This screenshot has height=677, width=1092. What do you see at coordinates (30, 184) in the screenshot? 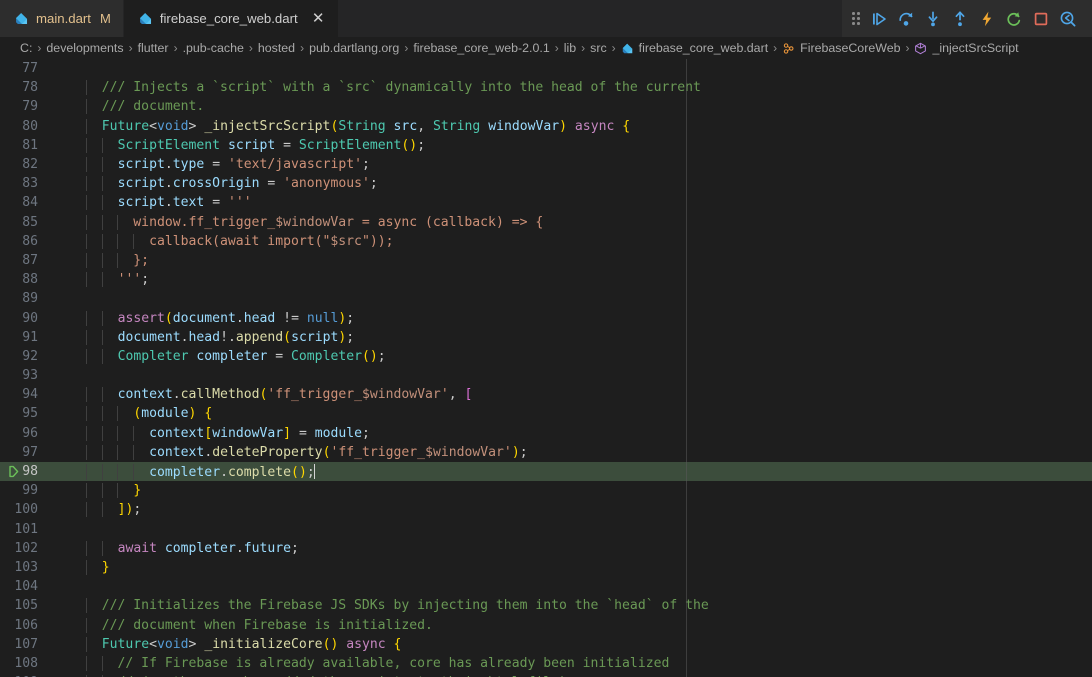
I see `line-number: 83` at bounding box center [30, 184].